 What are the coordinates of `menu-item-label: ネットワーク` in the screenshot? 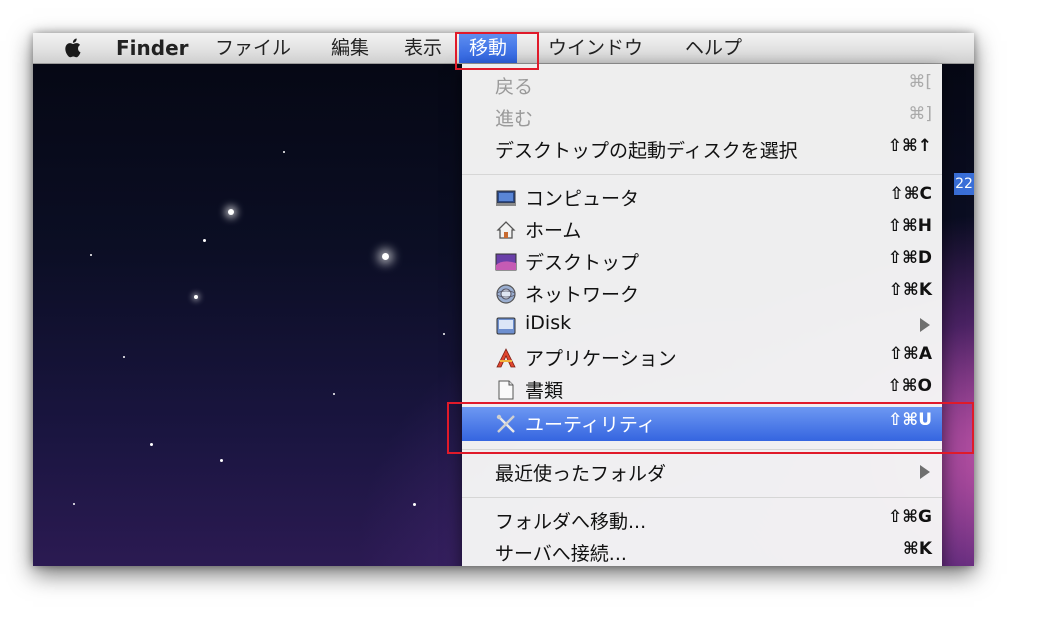 It's located at (582, 295).